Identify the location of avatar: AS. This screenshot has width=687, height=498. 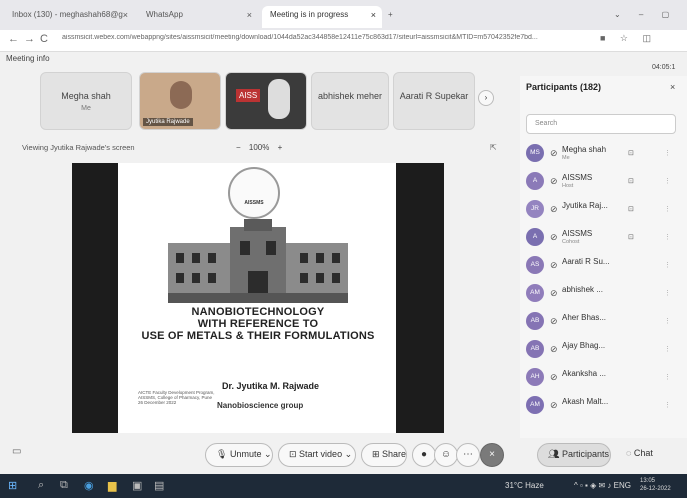
(535, 265).